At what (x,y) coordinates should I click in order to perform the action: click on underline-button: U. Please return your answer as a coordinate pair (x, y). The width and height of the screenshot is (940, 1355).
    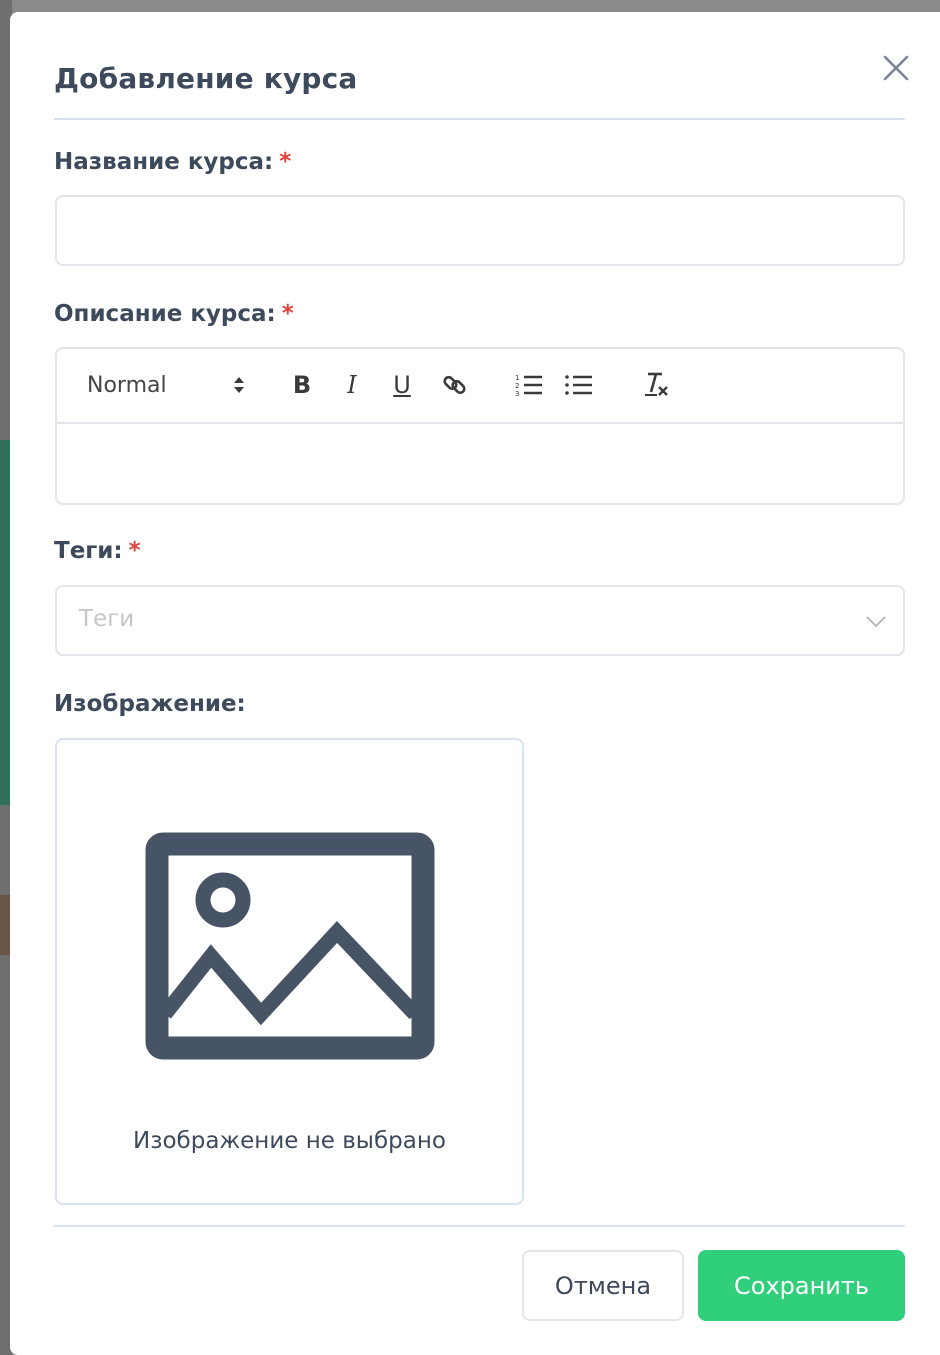
    Looking at the image, I should click on (402, 385).